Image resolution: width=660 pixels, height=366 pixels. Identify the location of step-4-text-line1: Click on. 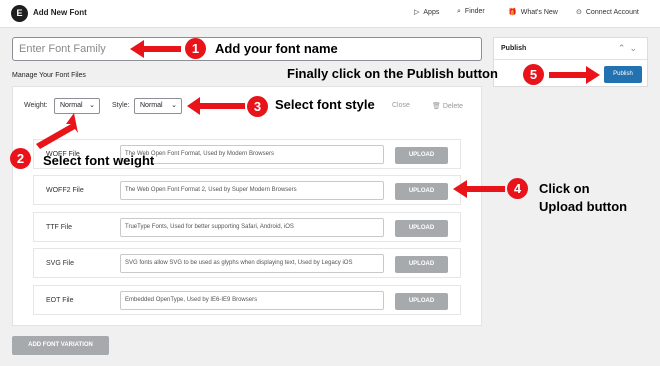
(564, 188).